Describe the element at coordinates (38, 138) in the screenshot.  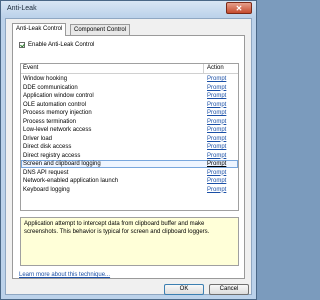
I see `event-name: Driver load` at that location.